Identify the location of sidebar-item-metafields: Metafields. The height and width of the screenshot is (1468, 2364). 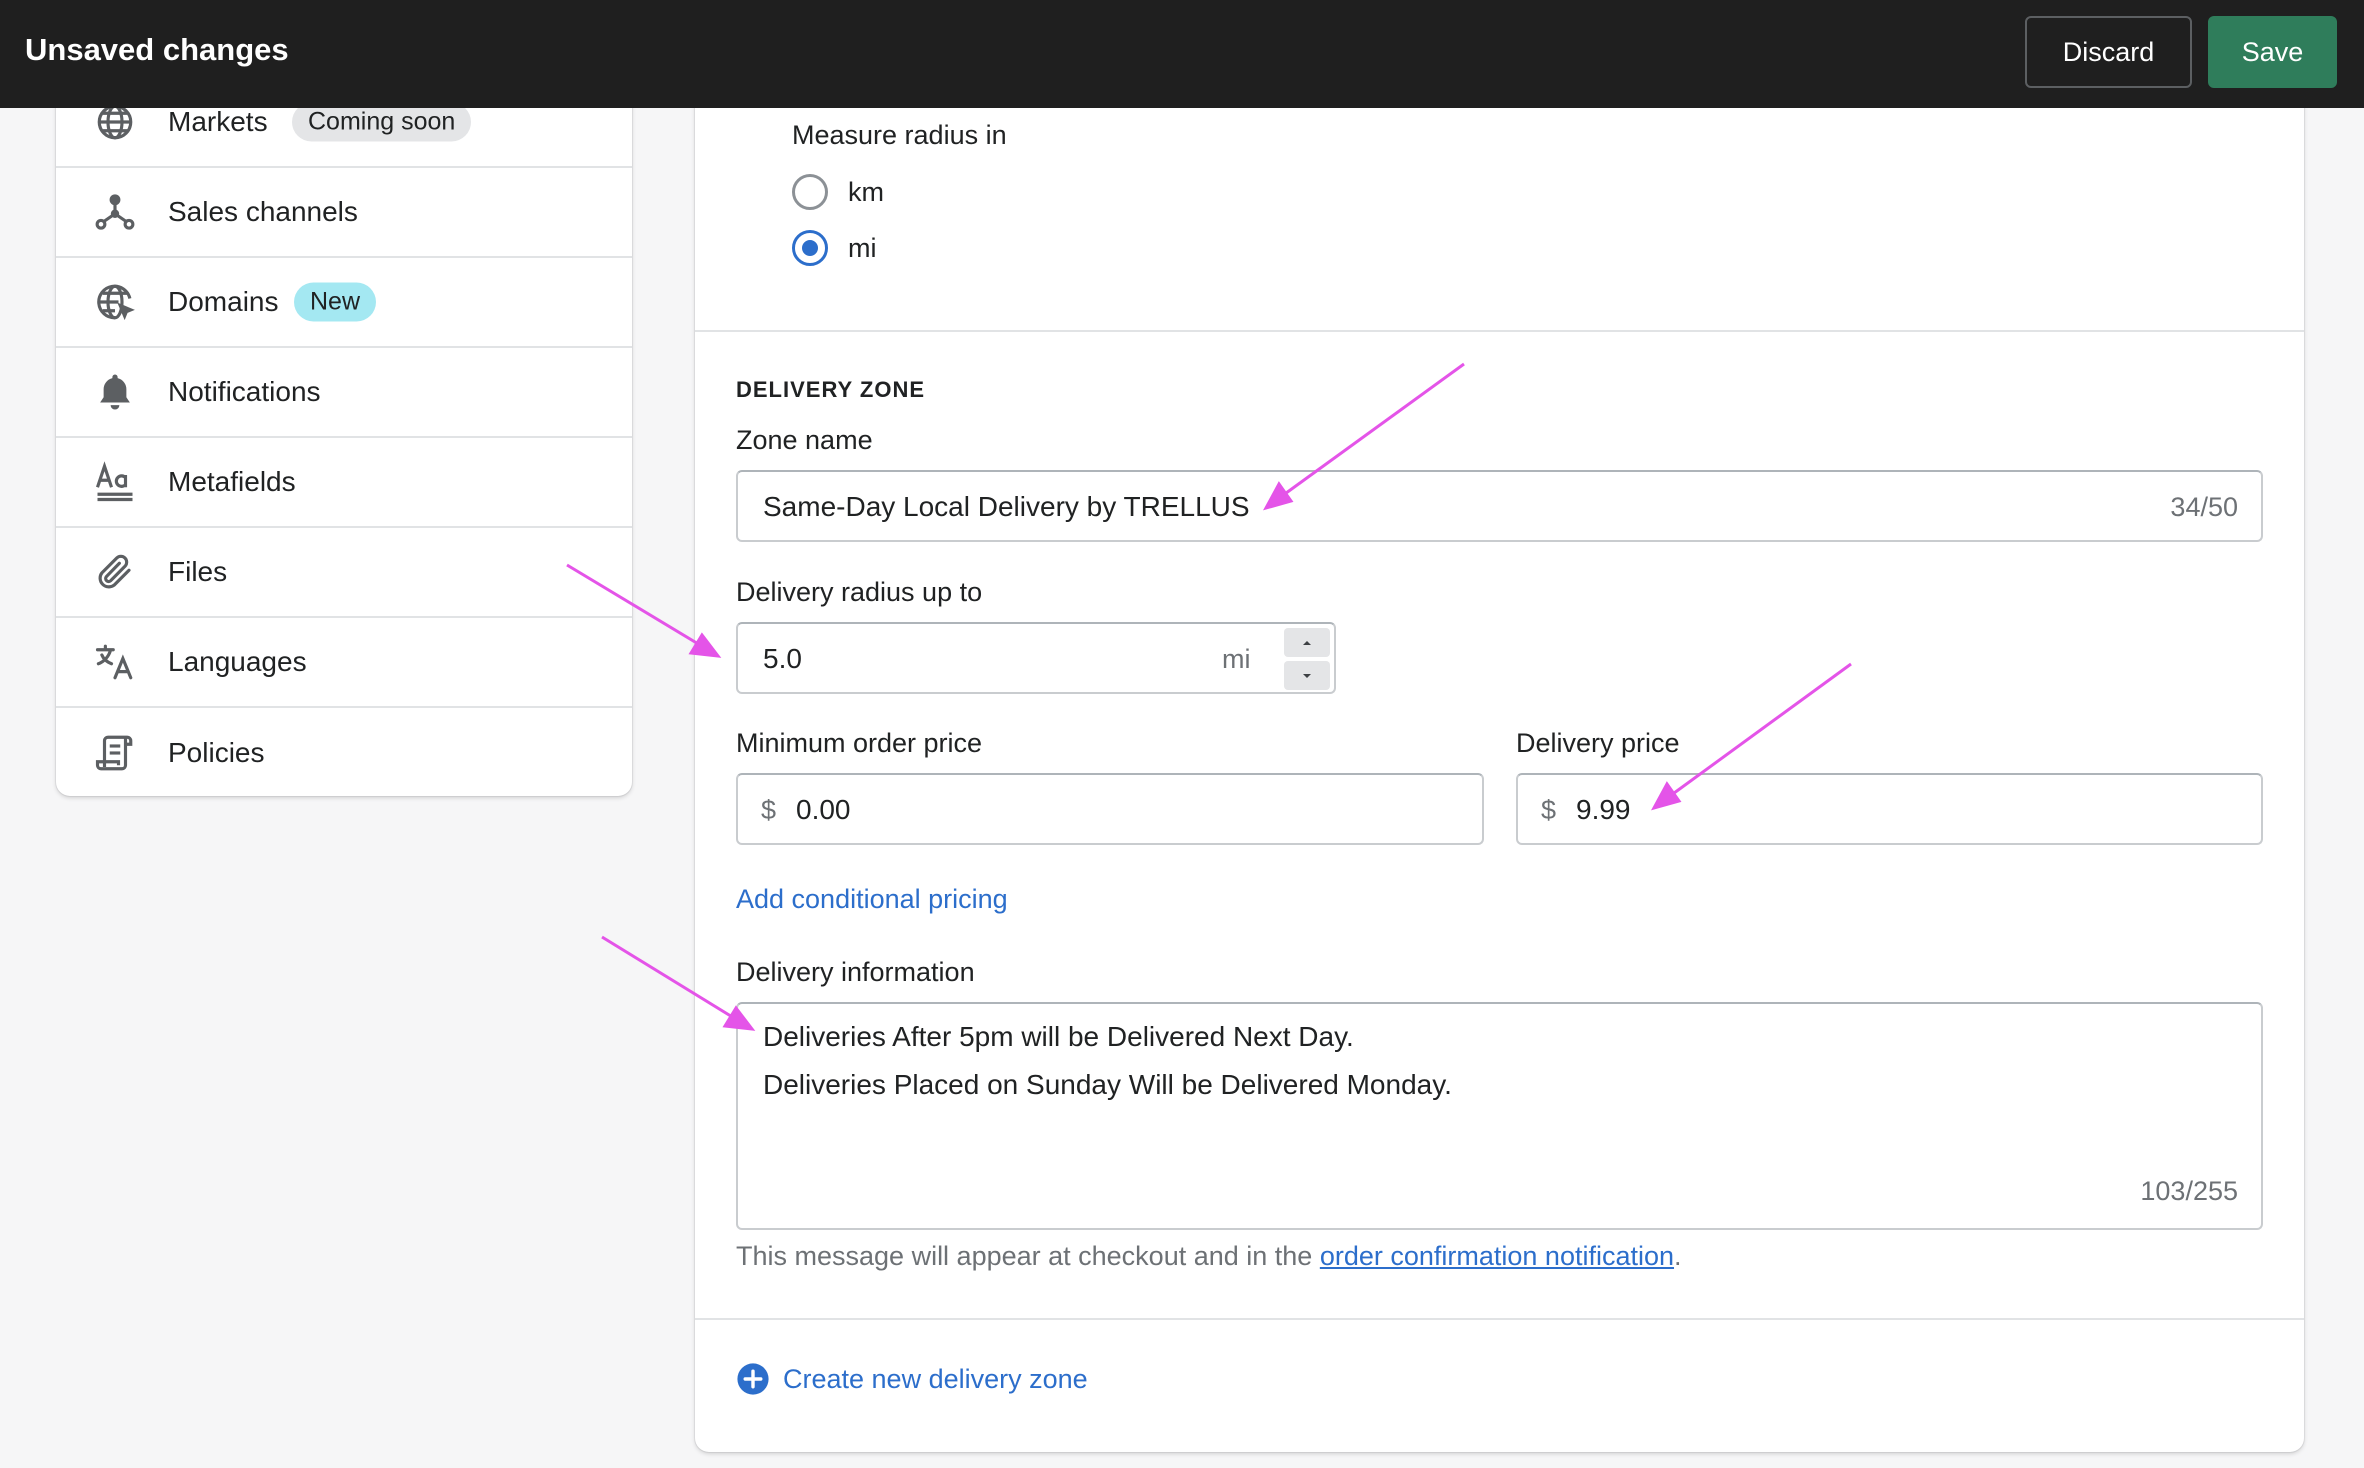
(344, 483).